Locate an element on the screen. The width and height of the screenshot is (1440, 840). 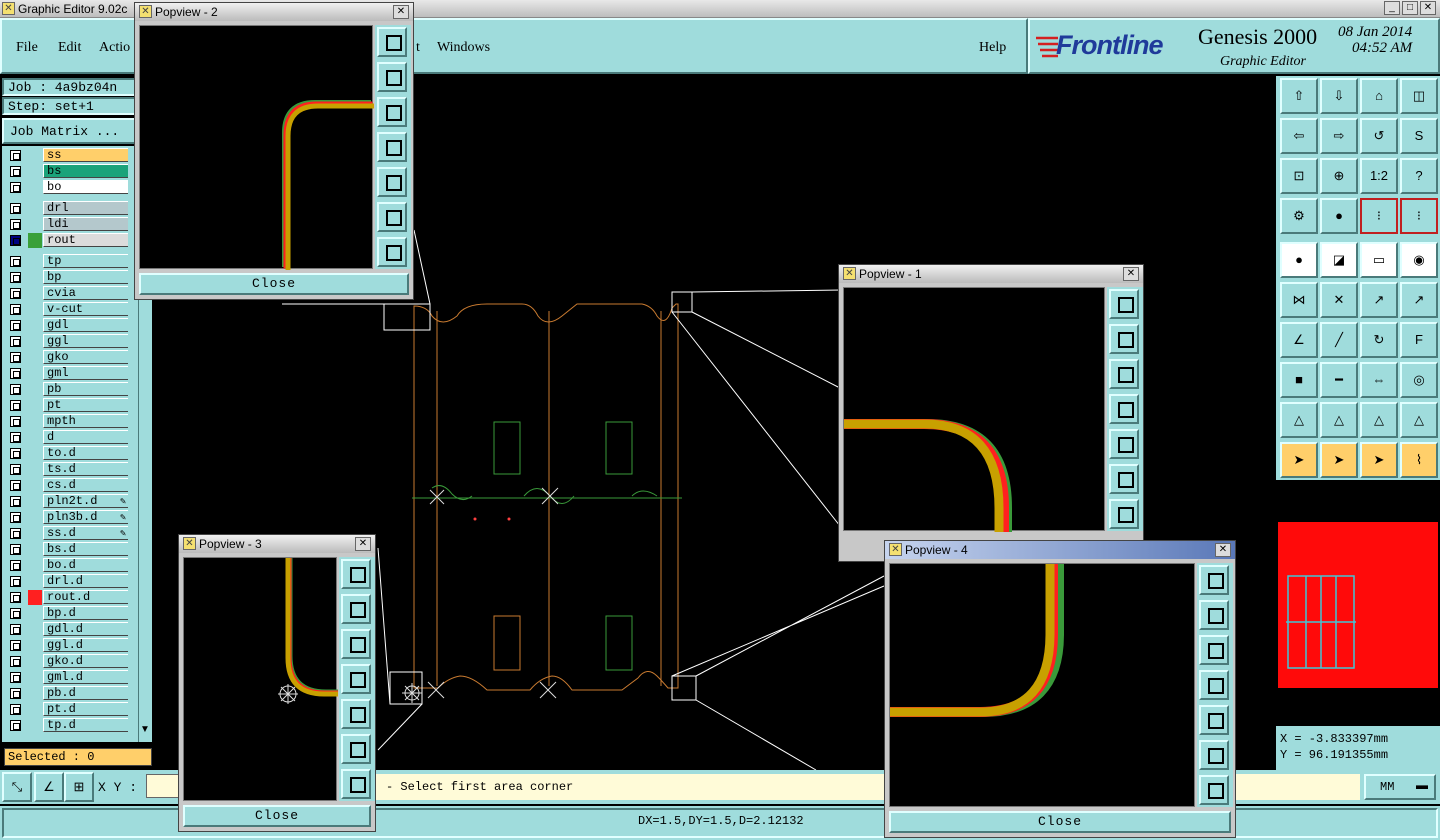
zoom-fit-icon: ⊡ is located at coordinates (1299, 176).